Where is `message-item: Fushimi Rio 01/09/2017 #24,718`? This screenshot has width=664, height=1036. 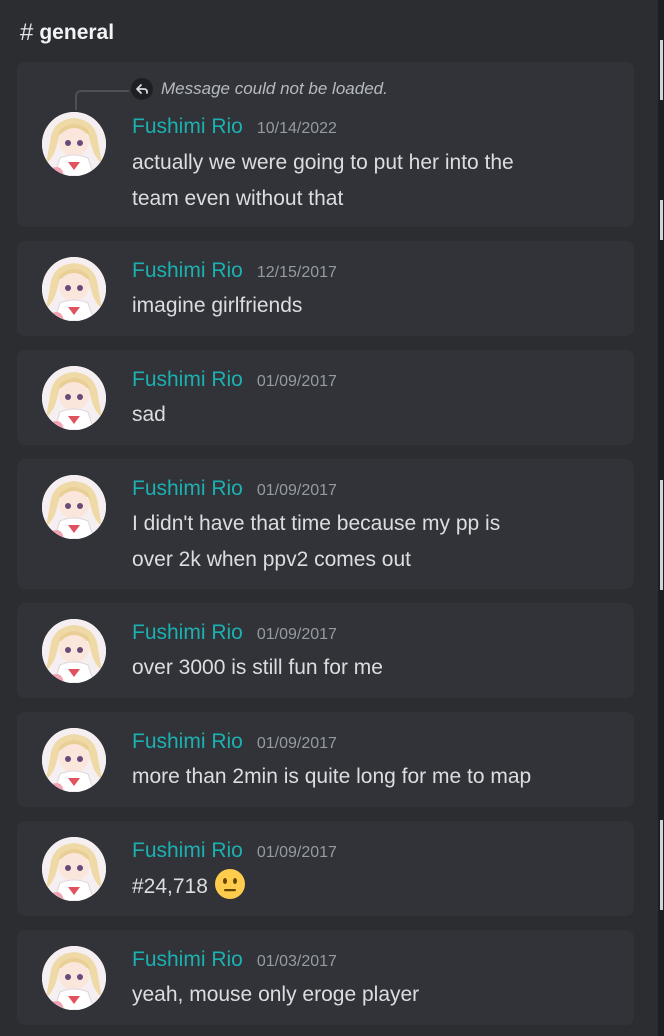
message-item: Fushimi Rio 01/09/2017 #24,718 is located at coordinates (325, 868).